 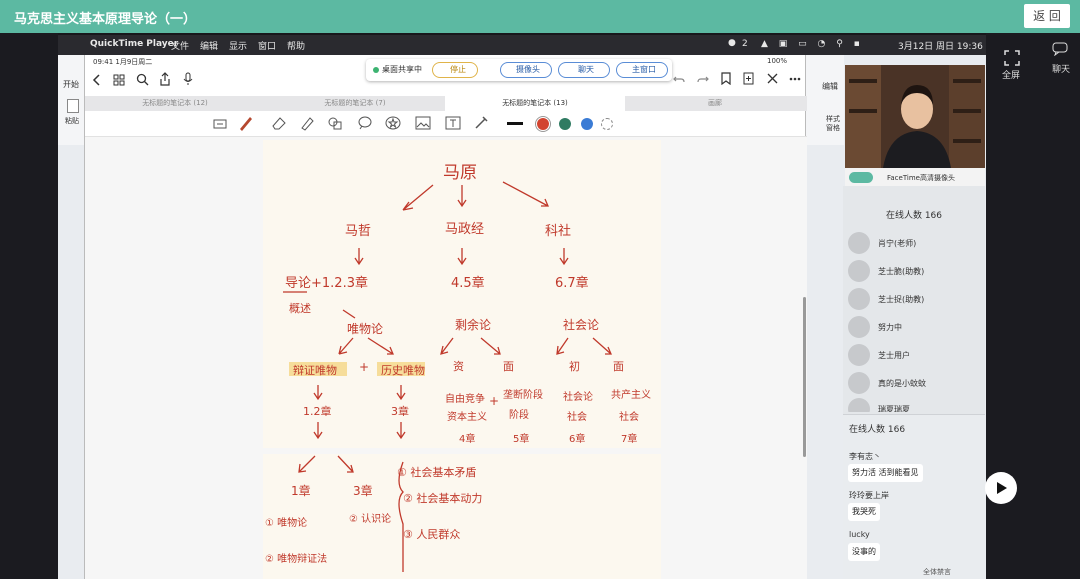 I want to click on menu-window: 窗口, so click(x=267, y=47).